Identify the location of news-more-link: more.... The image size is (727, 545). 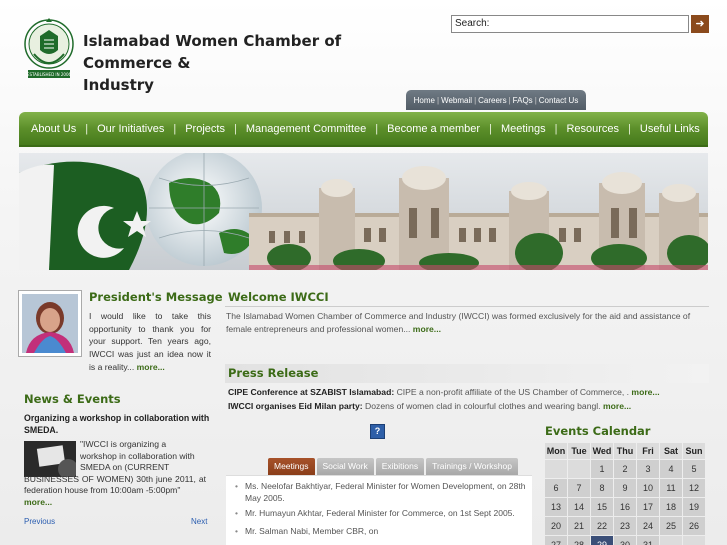
(38, 502).